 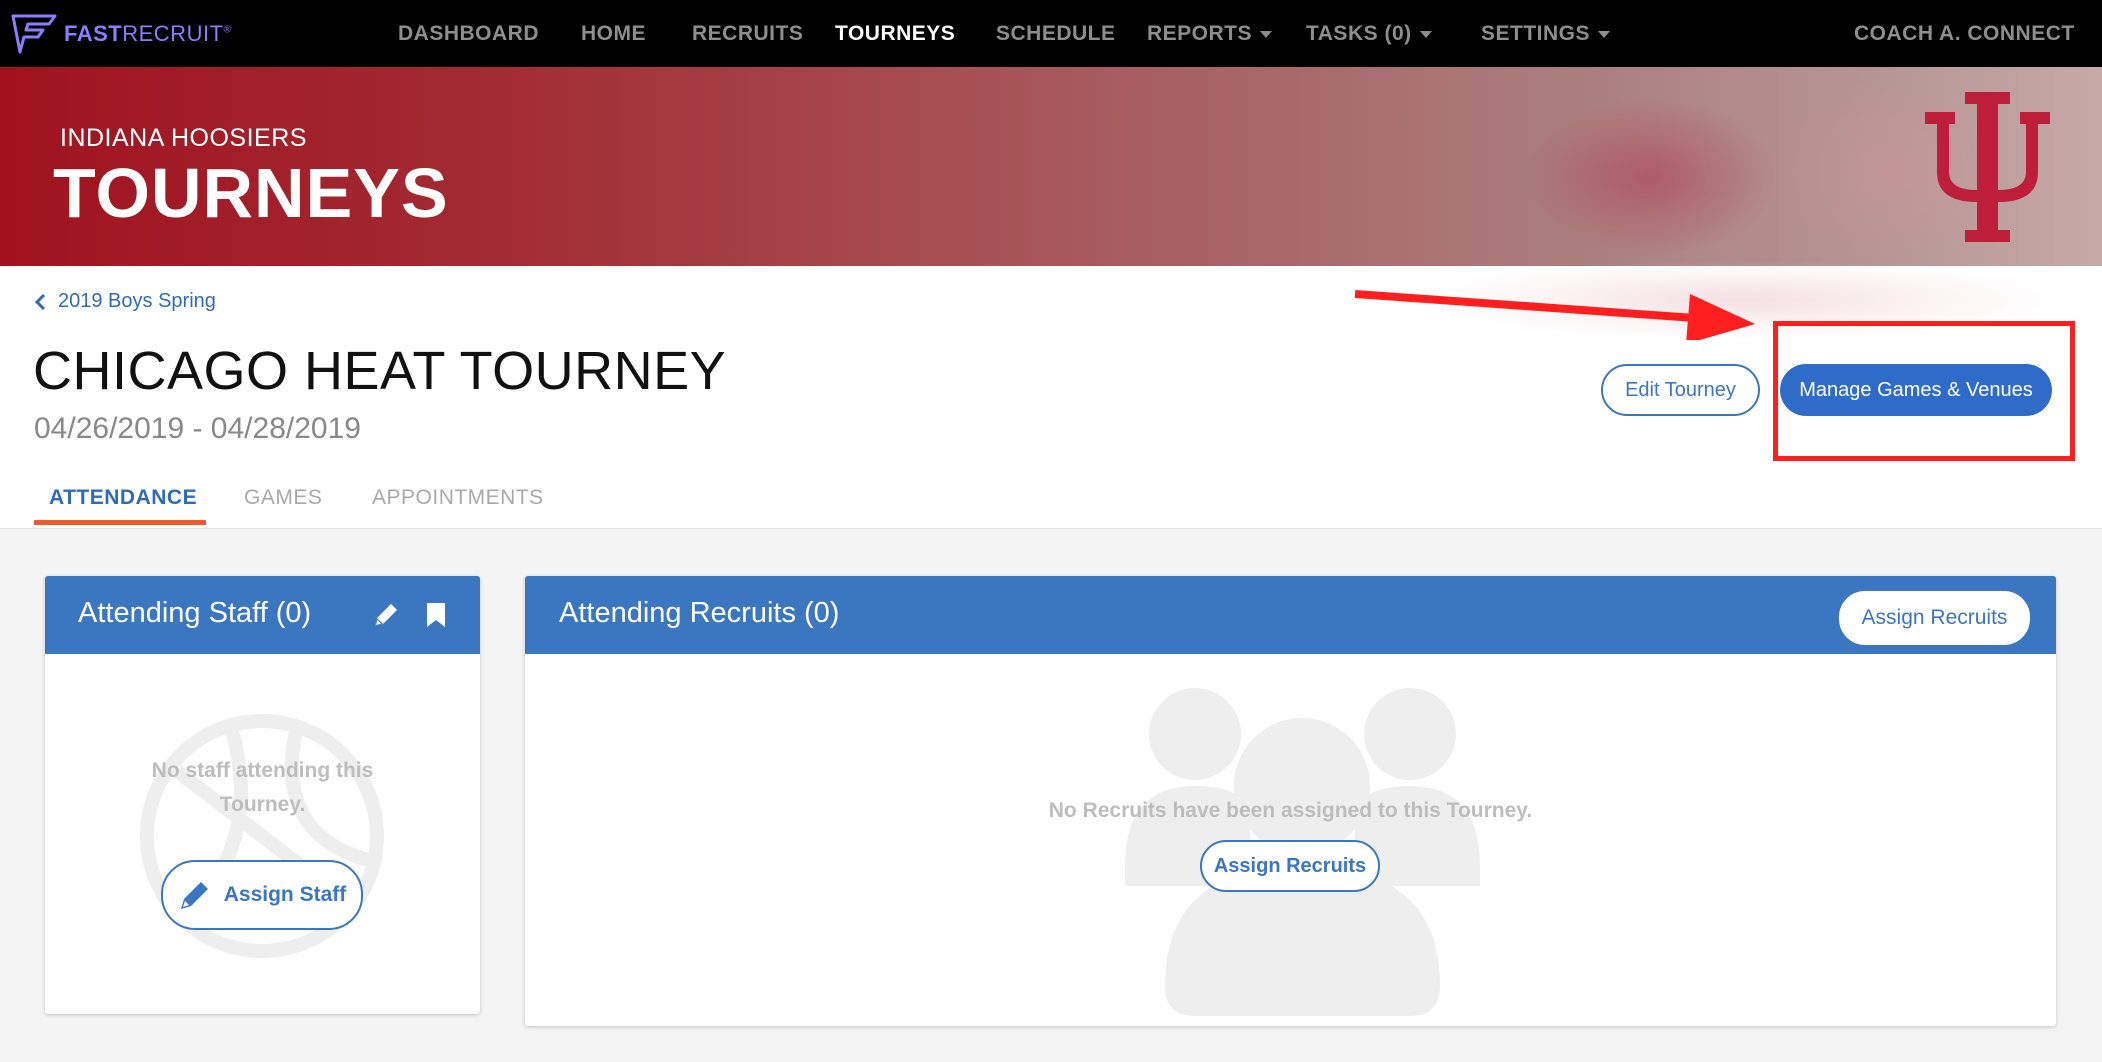 I want to click on active-tab-indicator, so click(x=120, y=522).